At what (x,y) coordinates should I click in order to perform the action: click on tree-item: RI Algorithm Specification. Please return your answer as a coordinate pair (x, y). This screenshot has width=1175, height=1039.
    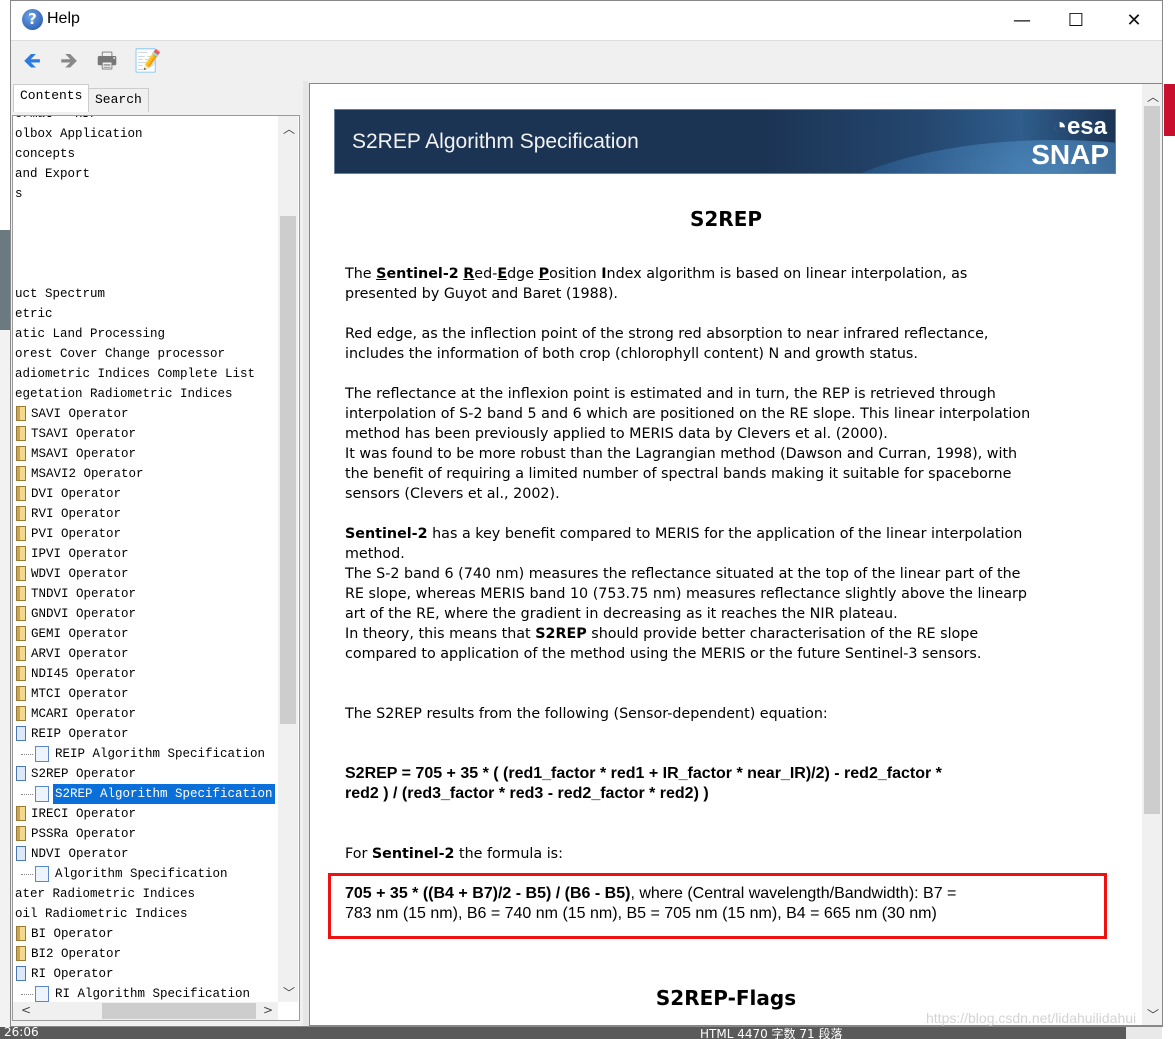
    Looking at the image, I should click on (145, 994).